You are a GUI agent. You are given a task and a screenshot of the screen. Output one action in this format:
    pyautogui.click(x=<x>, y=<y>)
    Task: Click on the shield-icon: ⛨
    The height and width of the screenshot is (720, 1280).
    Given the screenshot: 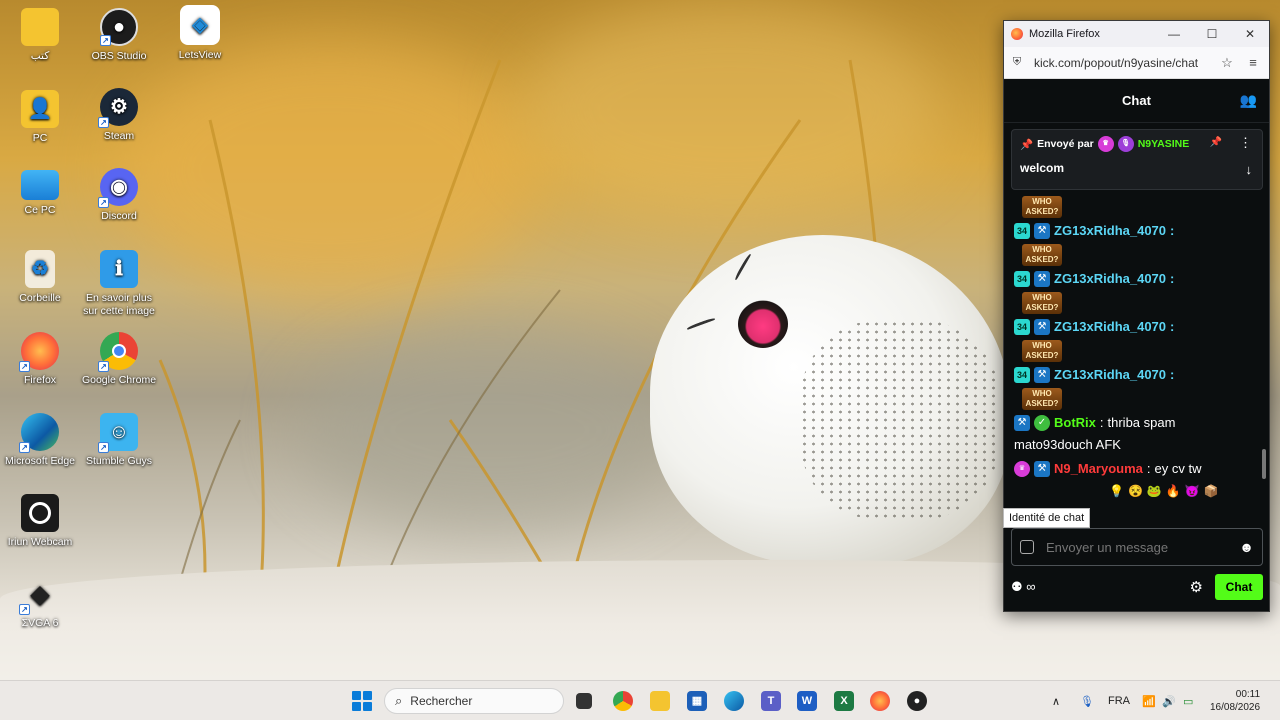 What is the action you would take?
    pyautogui.click(x=1017, y=63)
    